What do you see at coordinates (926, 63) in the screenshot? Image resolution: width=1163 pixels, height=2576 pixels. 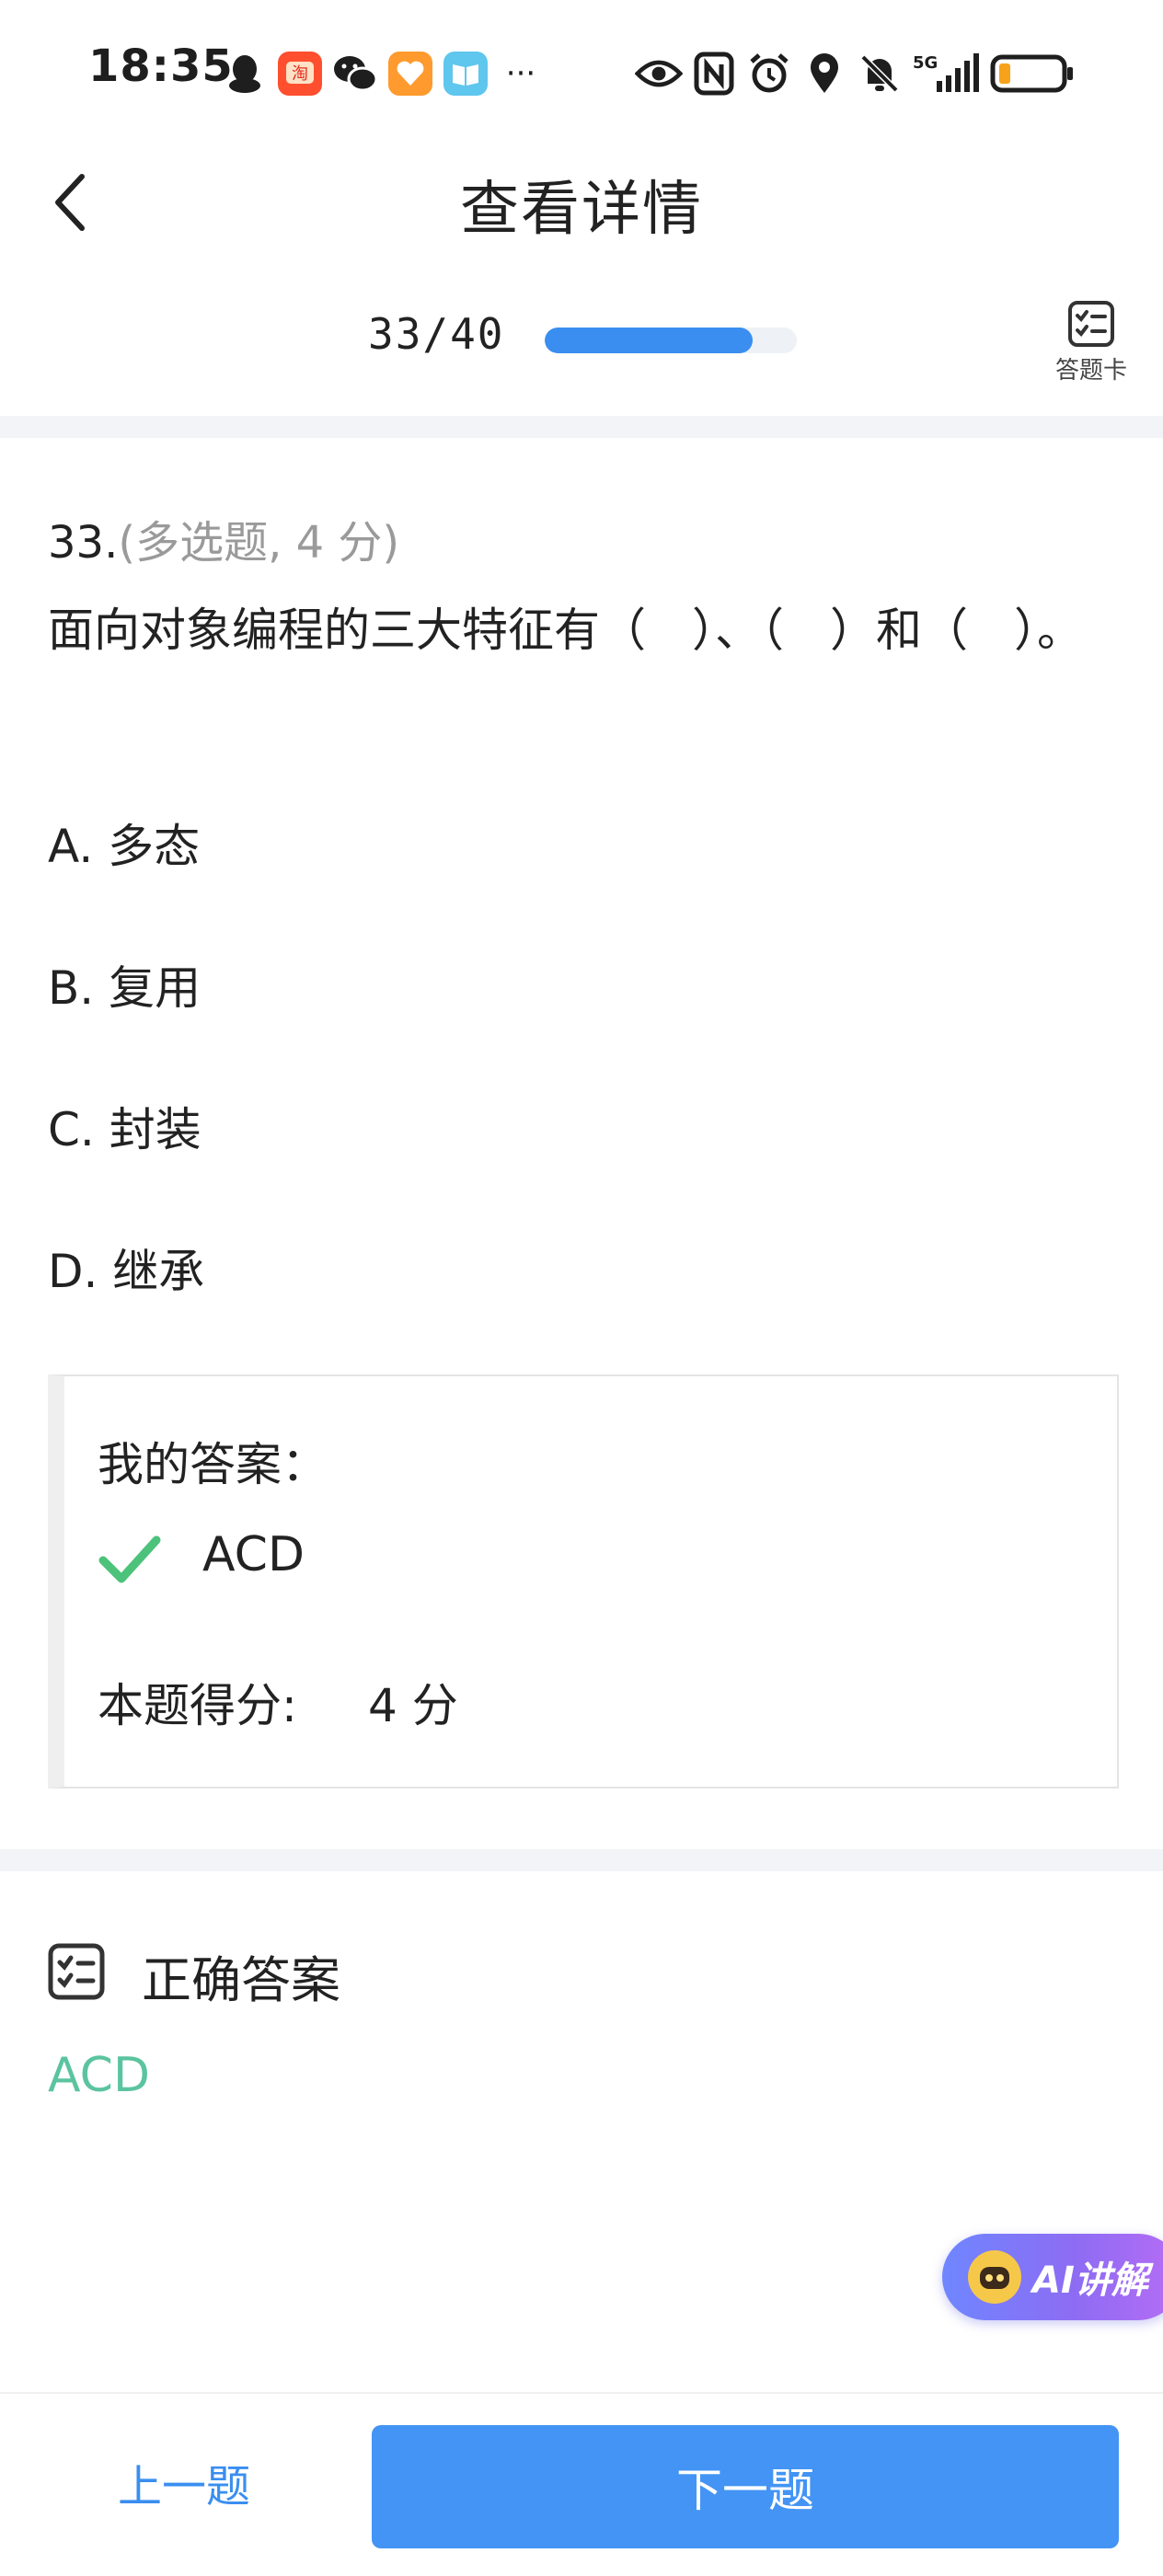 I see `svg-text: 5G` at bounding box center [926, 63].